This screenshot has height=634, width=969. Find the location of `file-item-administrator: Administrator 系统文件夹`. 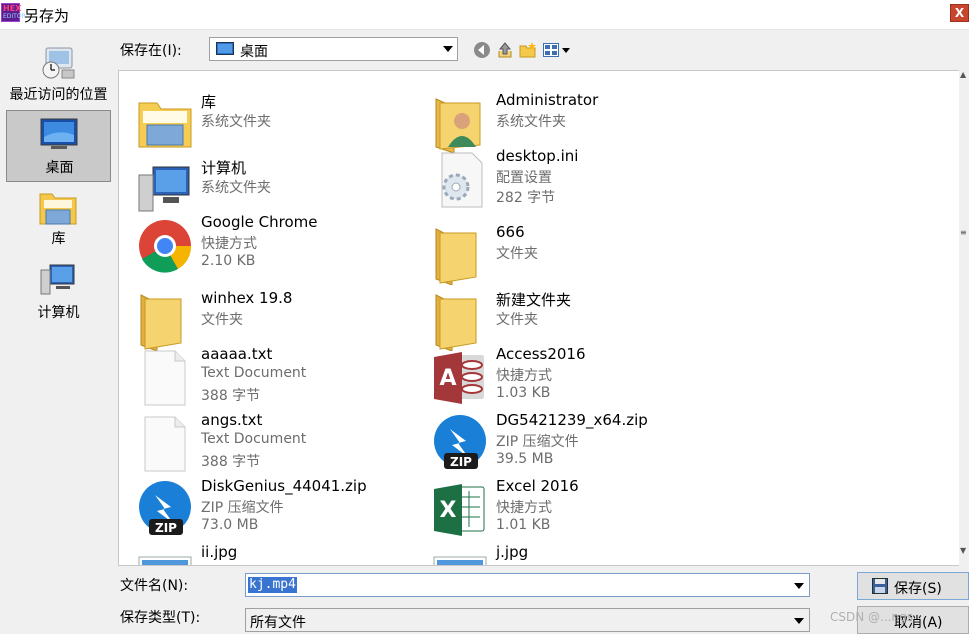

file-item-administrator: Administrator 系统文件夹 is located at coordinates (569, 123).